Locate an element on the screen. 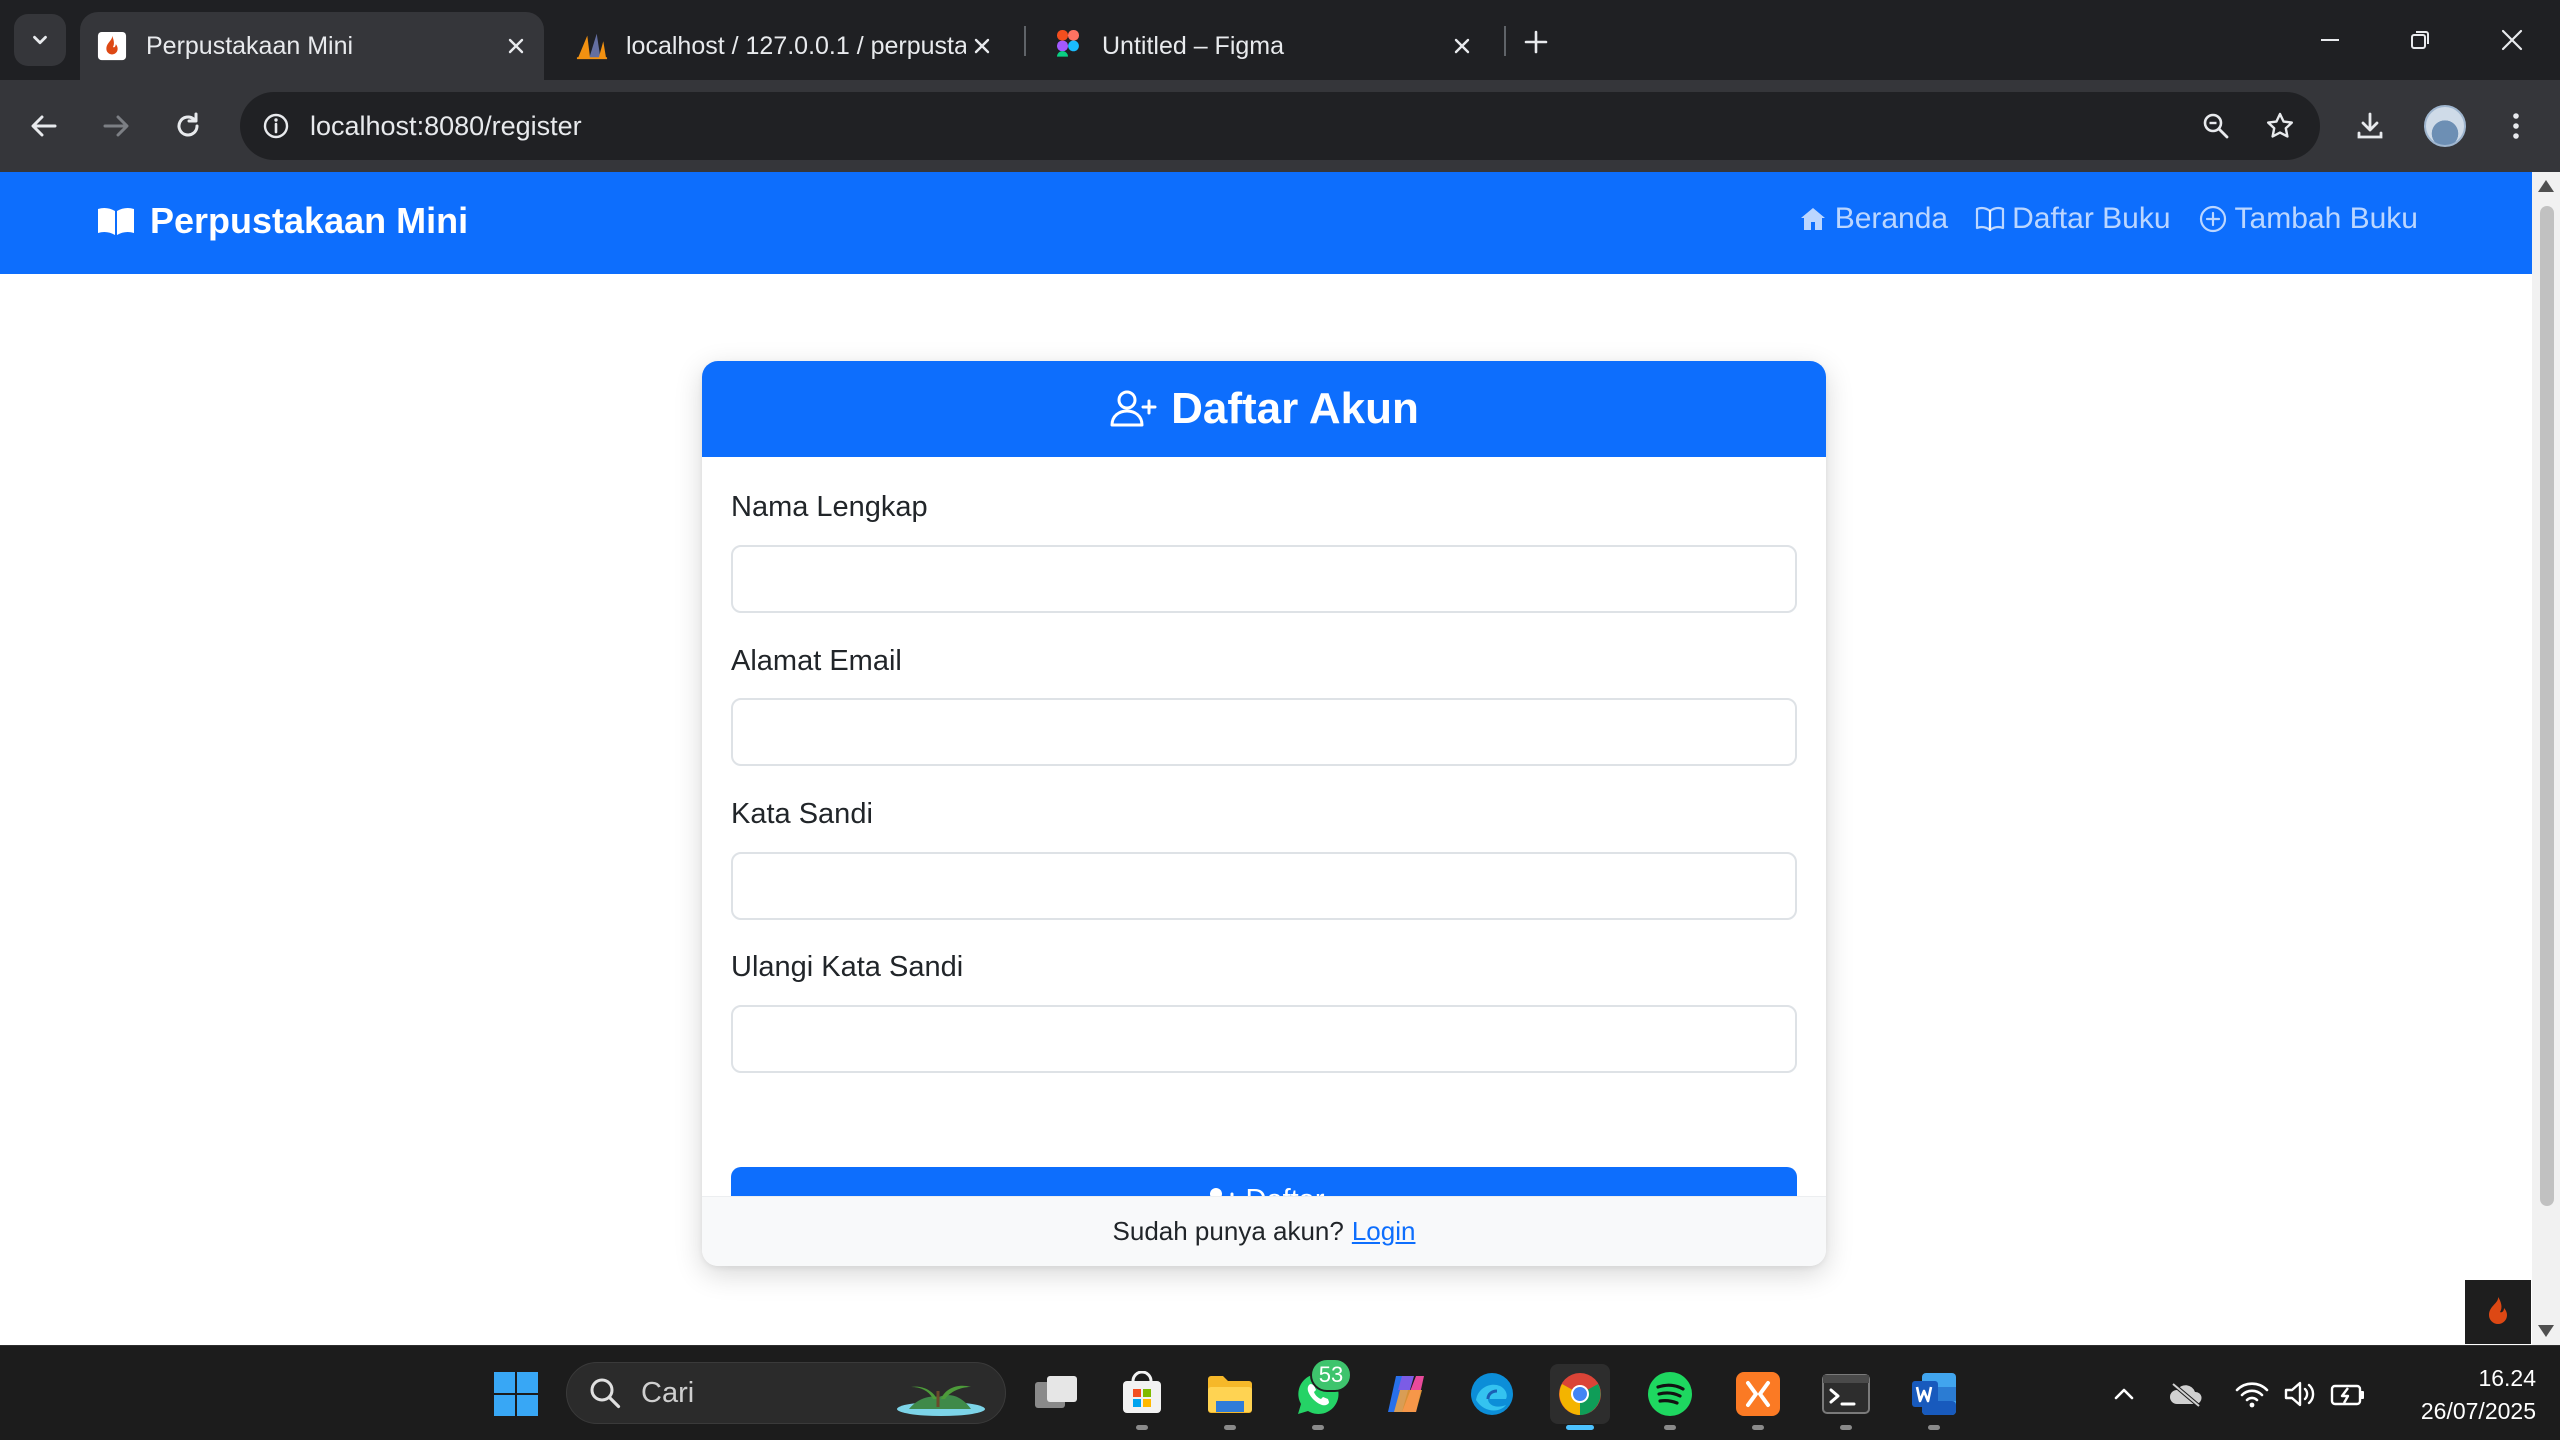 The image size is (2560, 1440). microsoft-word-icon is located at coordinates (1934, 1394).